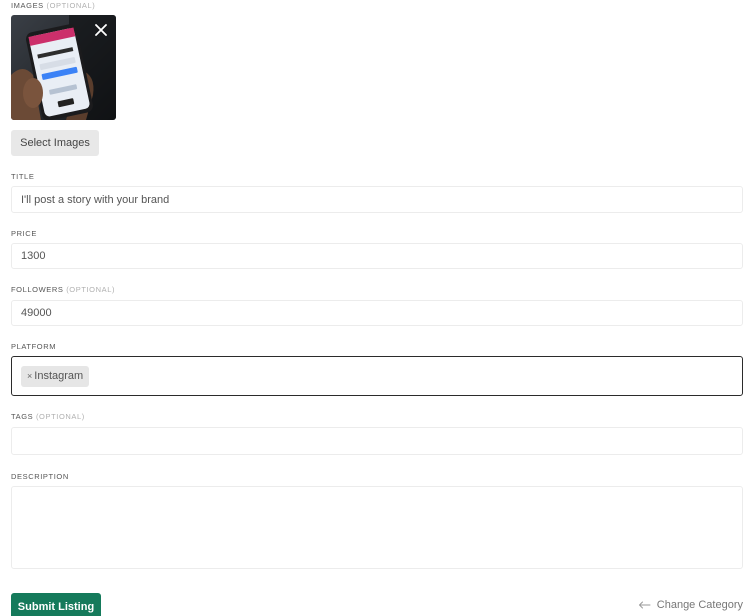  I want to click on price-label: PRICE, so click(24, 233).